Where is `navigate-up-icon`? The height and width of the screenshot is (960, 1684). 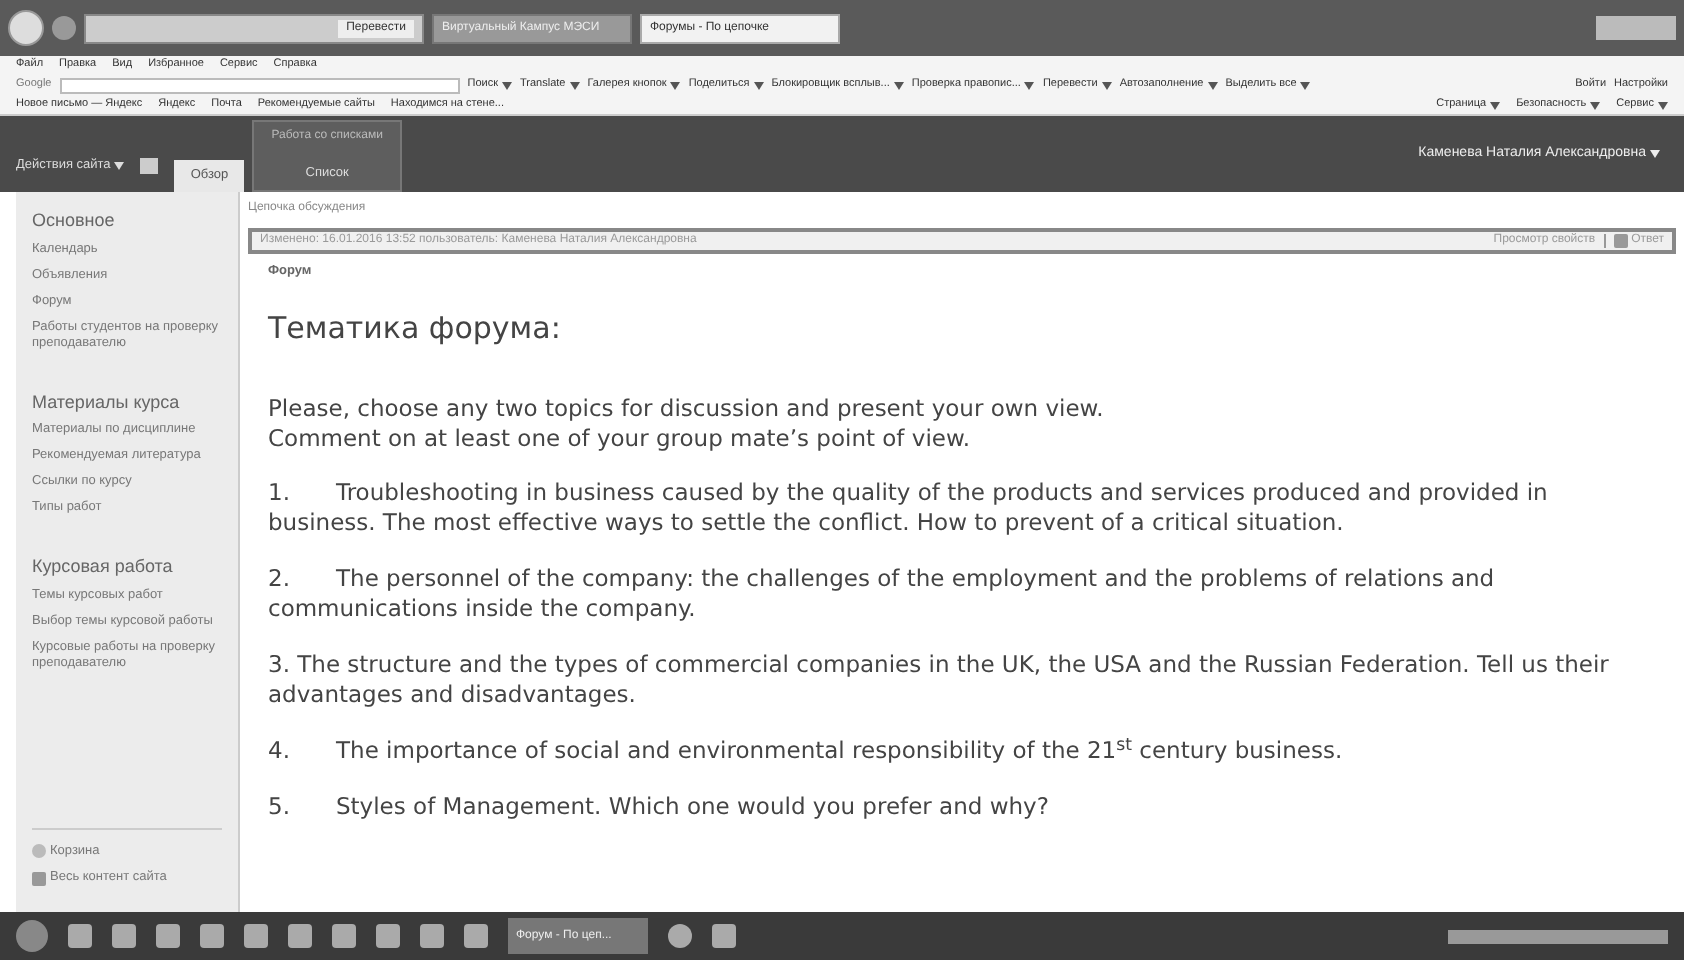
navigate-up-icon is located at coordinates (149, 166).